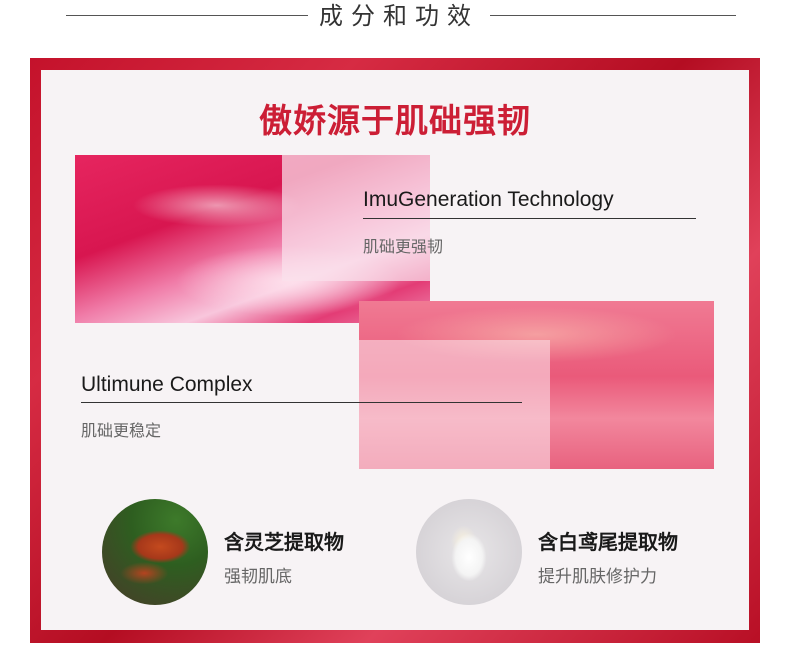 Image resolution: width=790 pixels, height=650 pixels. Describe the element at coordinates (488, 199) in the screenshot. I see `ingredient-name: ImuGeneration Technology` at that location.